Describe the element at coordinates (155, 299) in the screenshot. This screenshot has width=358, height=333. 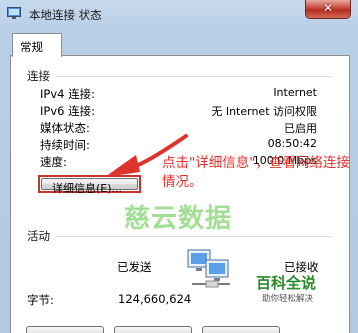
I see `bytes-sent-value: 124,660,624` at that location.